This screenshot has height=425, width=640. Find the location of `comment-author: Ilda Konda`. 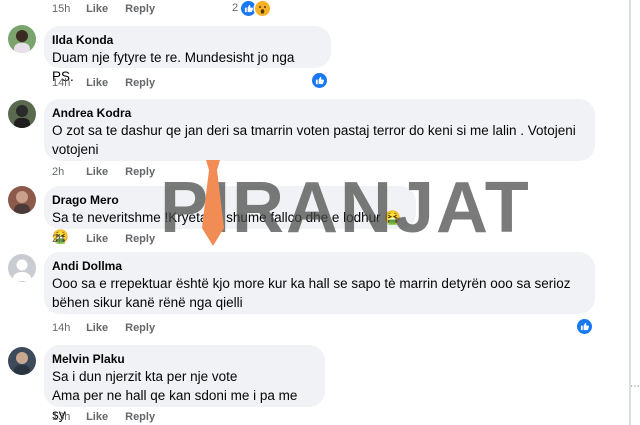

comment-author: Ilda Konda is located at coordinates (185, 40).